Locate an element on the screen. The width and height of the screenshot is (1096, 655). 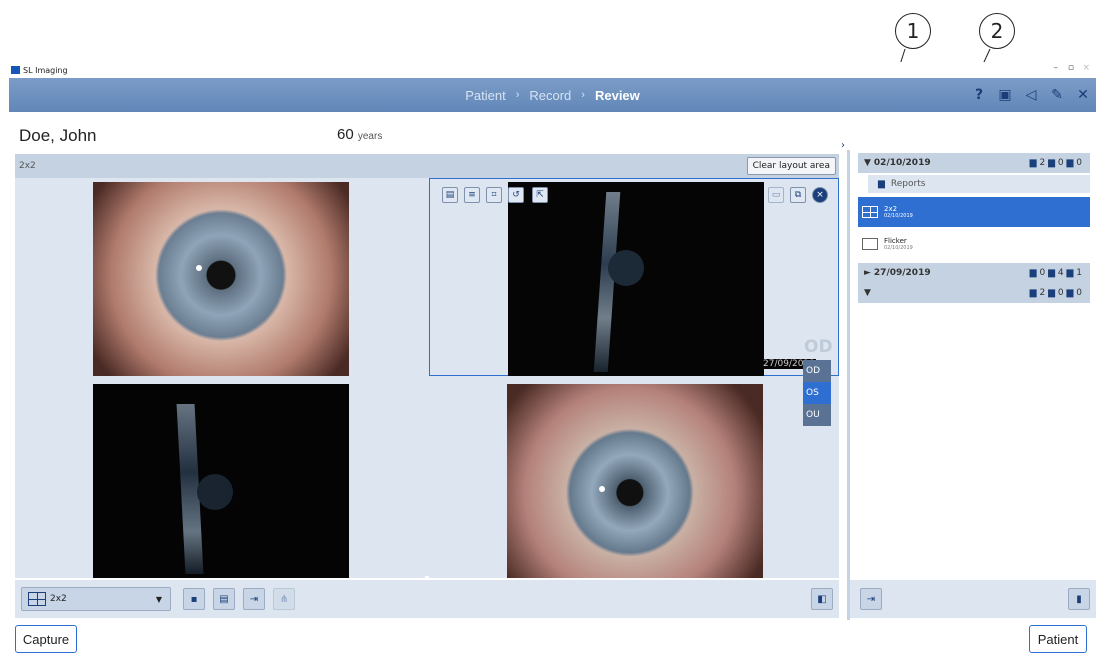
eye-image-os is located at coordinates (635, 481).